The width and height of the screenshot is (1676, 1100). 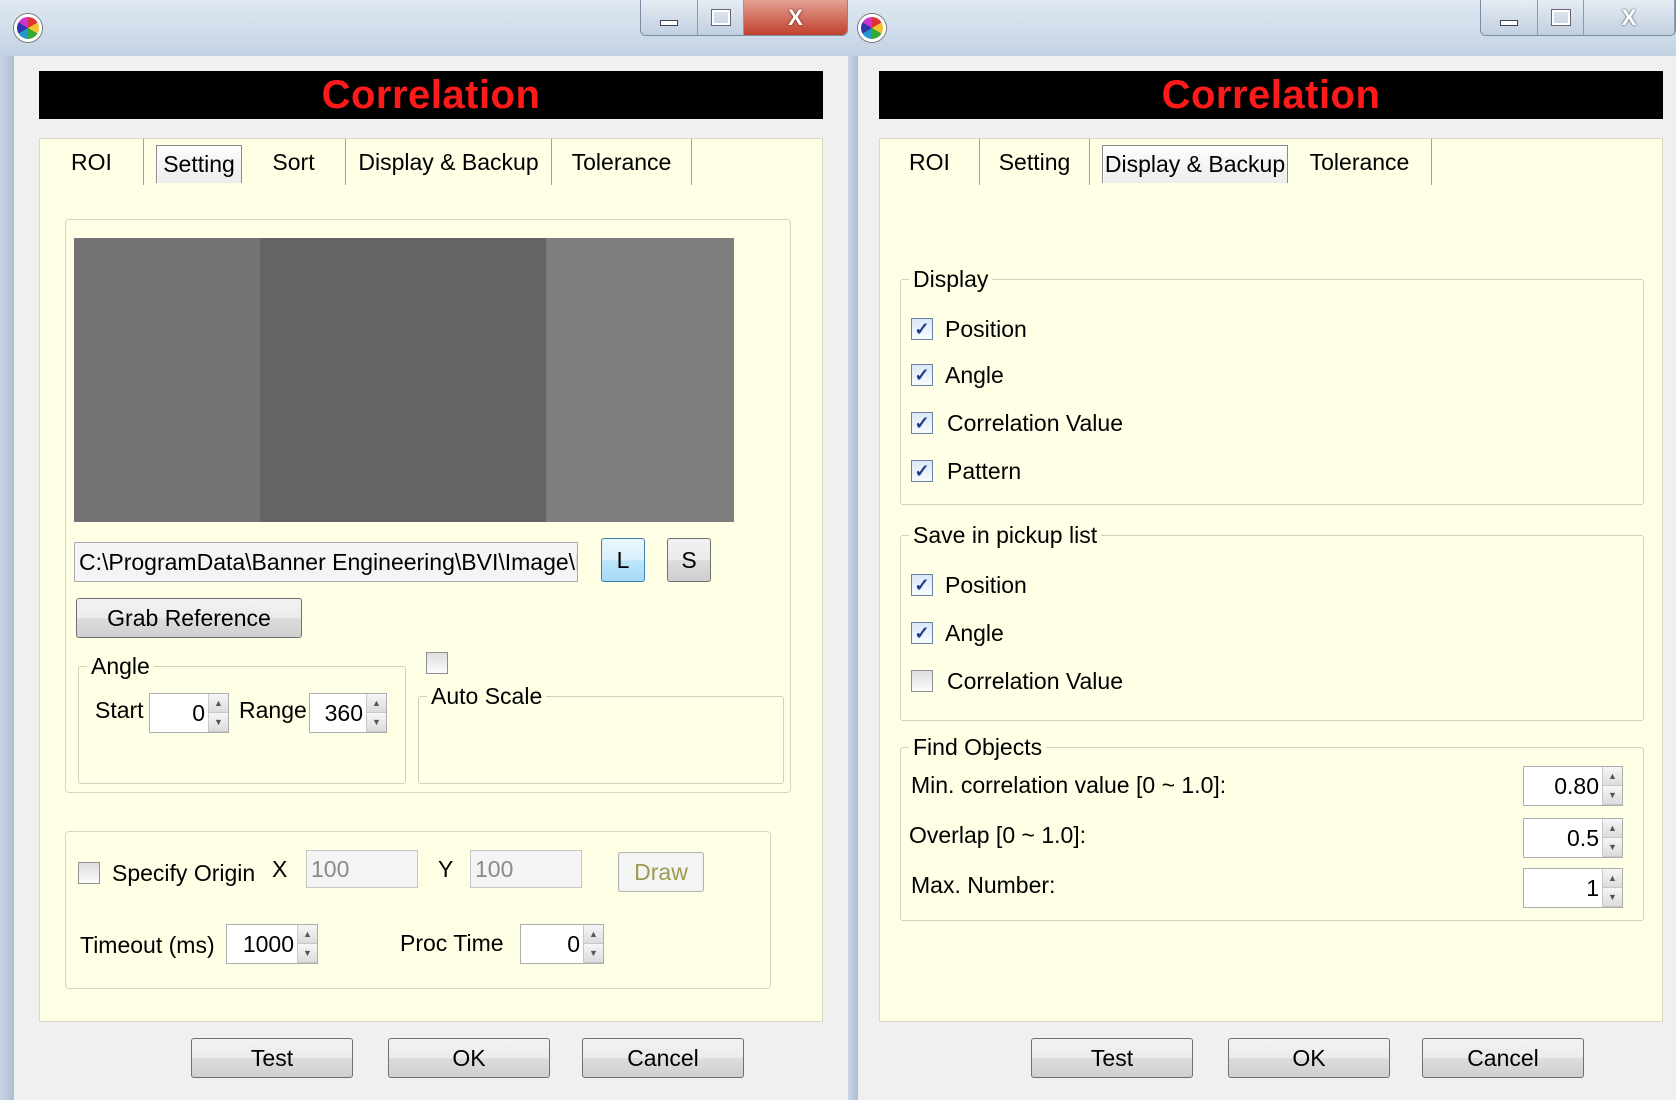 What do you see at coordinates (1035, 423) in the screenshot?
I see `display-correlation-label: Correlation Value` at bounding box center [1035, 423].